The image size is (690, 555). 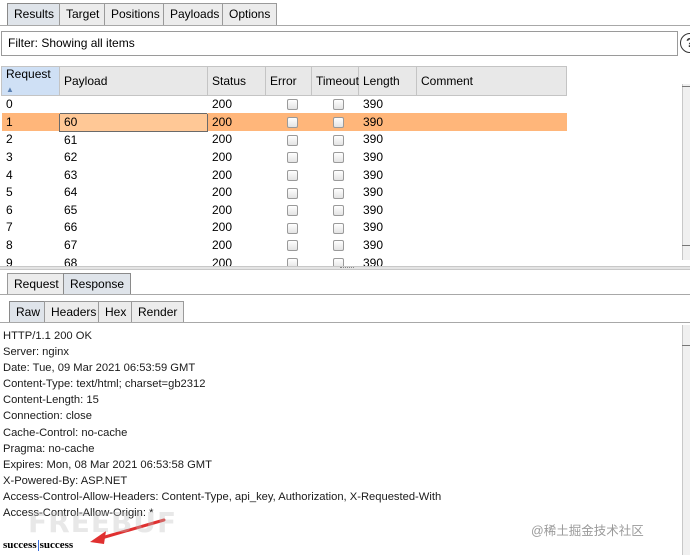 What do you see at coordinates (71, 227) in the screenshot?
I see `cell-payload: 66` at bounding box center [71, 227].